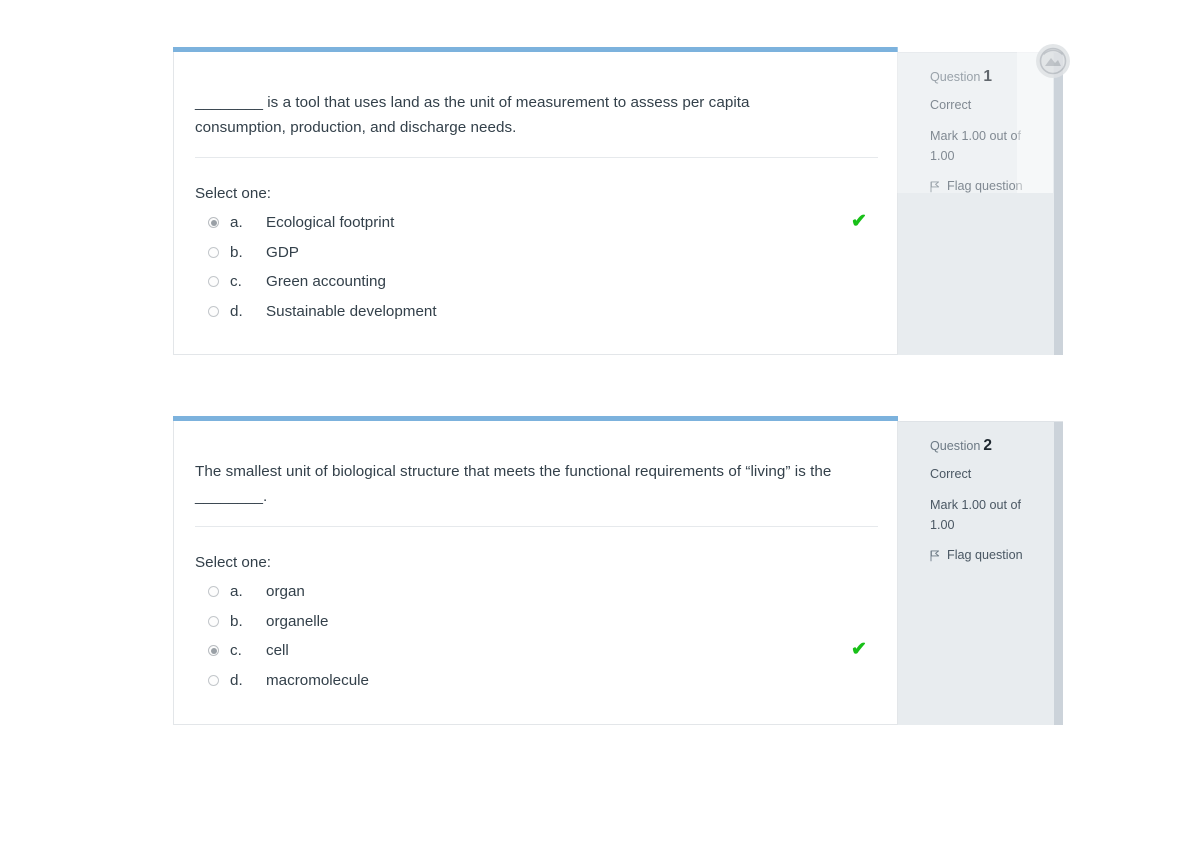  I want to click on question-number: 1, so click(988, 76).